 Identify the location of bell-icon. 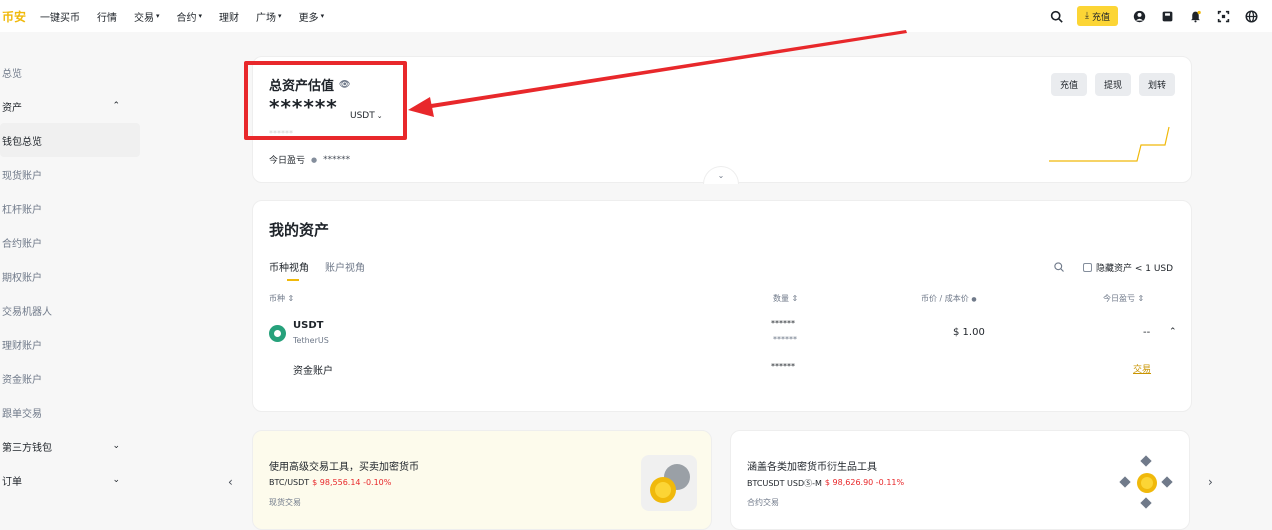
(1195, 16).